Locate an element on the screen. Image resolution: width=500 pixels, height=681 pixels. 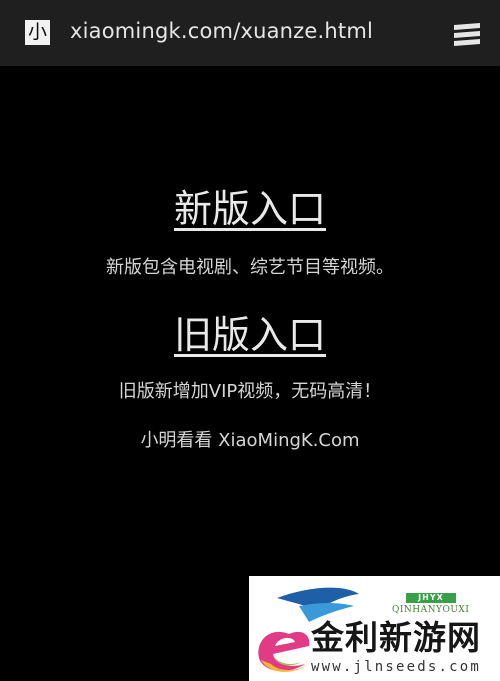
menu-icon is located at coordinates (467, 34).